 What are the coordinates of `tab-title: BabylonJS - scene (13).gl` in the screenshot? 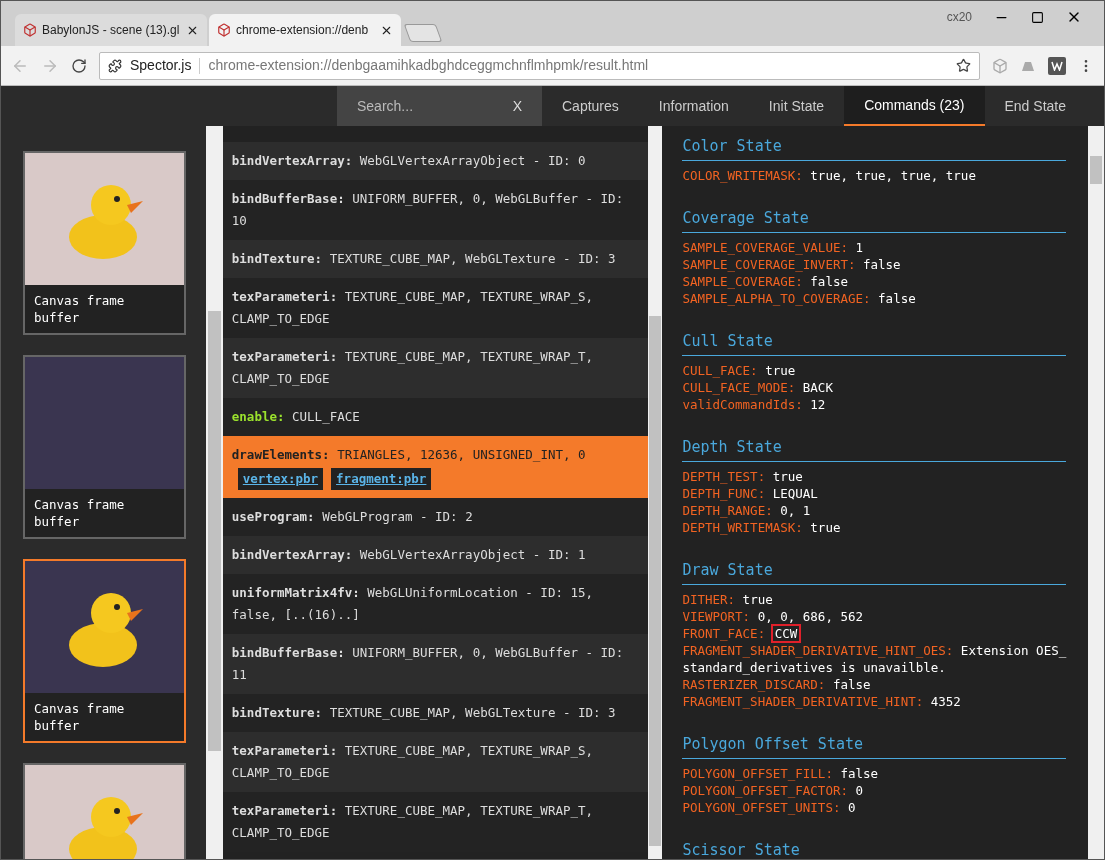 It's located at (111, 30).